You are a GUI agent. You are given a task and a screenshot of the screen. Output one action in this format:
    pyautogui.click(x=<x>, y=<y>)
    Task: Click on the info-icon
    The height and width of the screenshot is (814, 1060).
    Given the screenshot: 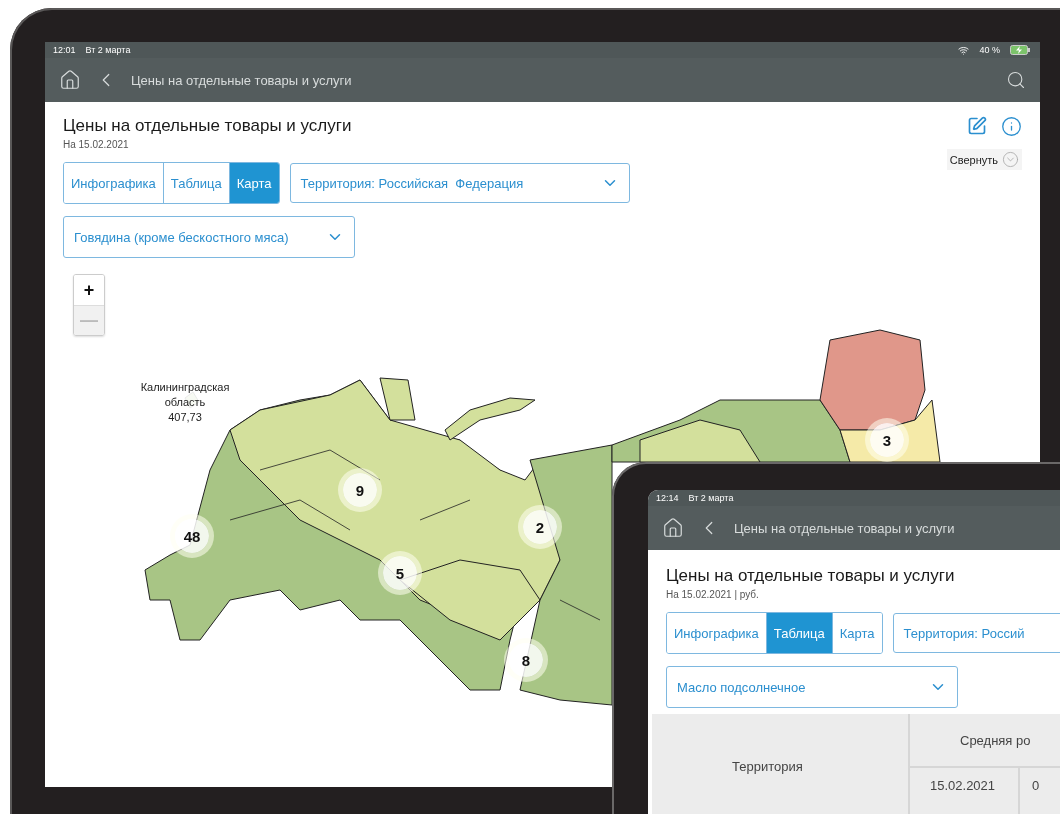 What is the action you would take?
    pyautogui.click(x=1011, y=126)
    